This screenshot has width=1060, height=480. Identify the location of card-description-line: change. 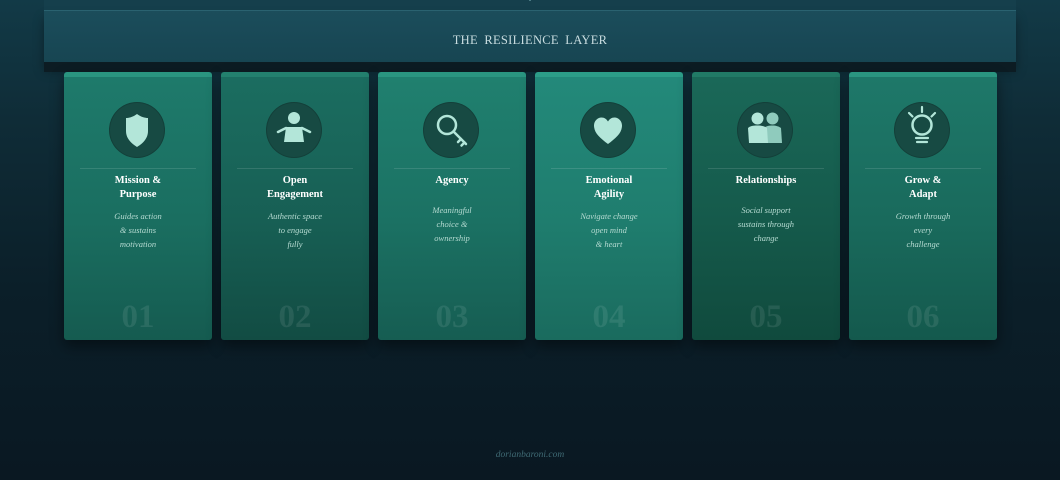
(766, 238).